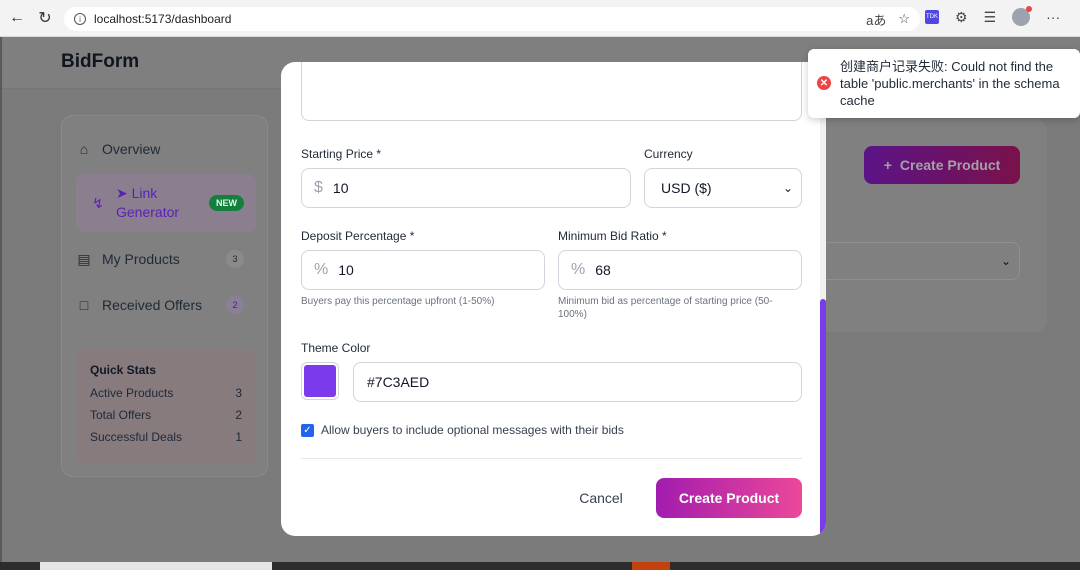 The width and height of the screenshot is (1080, 570). I want to click on theme-color-label: Theme Color, so click(336, 348).